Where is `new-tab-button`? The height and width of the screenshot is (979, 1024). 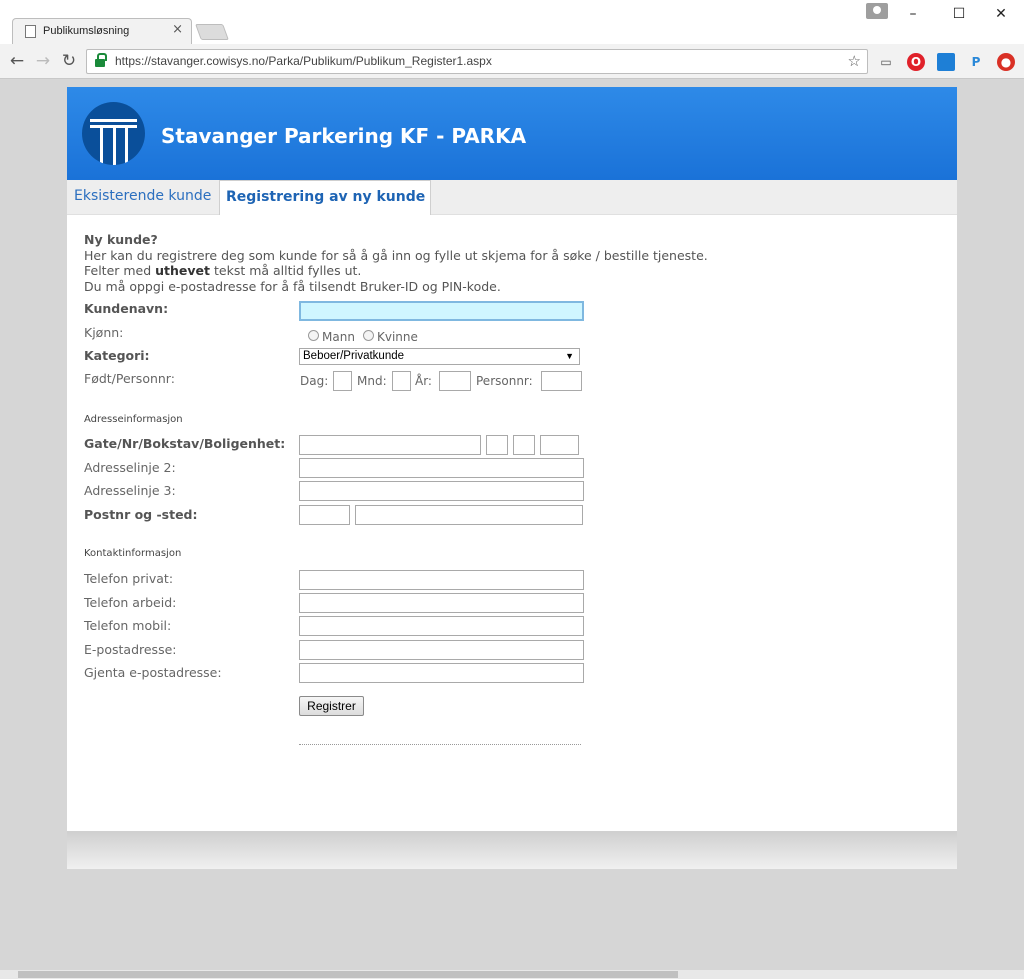
new-tab-button is located at coordinates (212, 32).